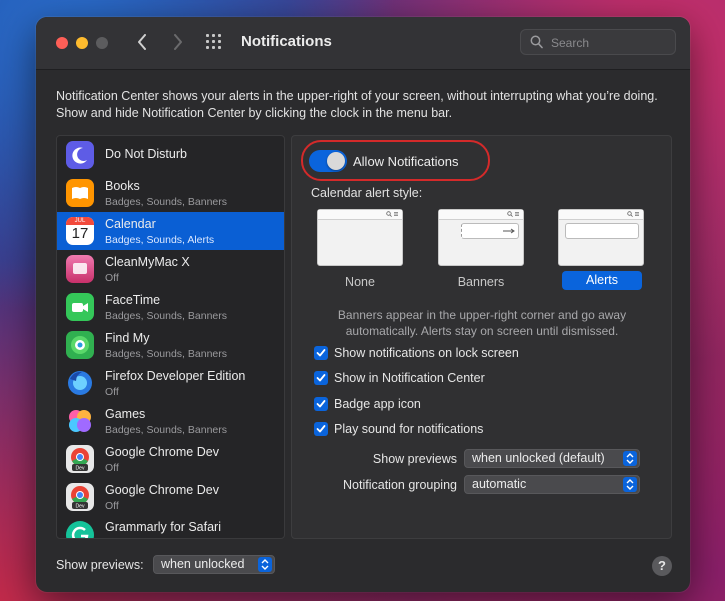 The height and width of the screenshot is (601, 725). Describe the element at coordinates (170, 307) in the screenshot. I see `list-item-facetime: FaceTime Badges, Sounds, Banners` at that location.